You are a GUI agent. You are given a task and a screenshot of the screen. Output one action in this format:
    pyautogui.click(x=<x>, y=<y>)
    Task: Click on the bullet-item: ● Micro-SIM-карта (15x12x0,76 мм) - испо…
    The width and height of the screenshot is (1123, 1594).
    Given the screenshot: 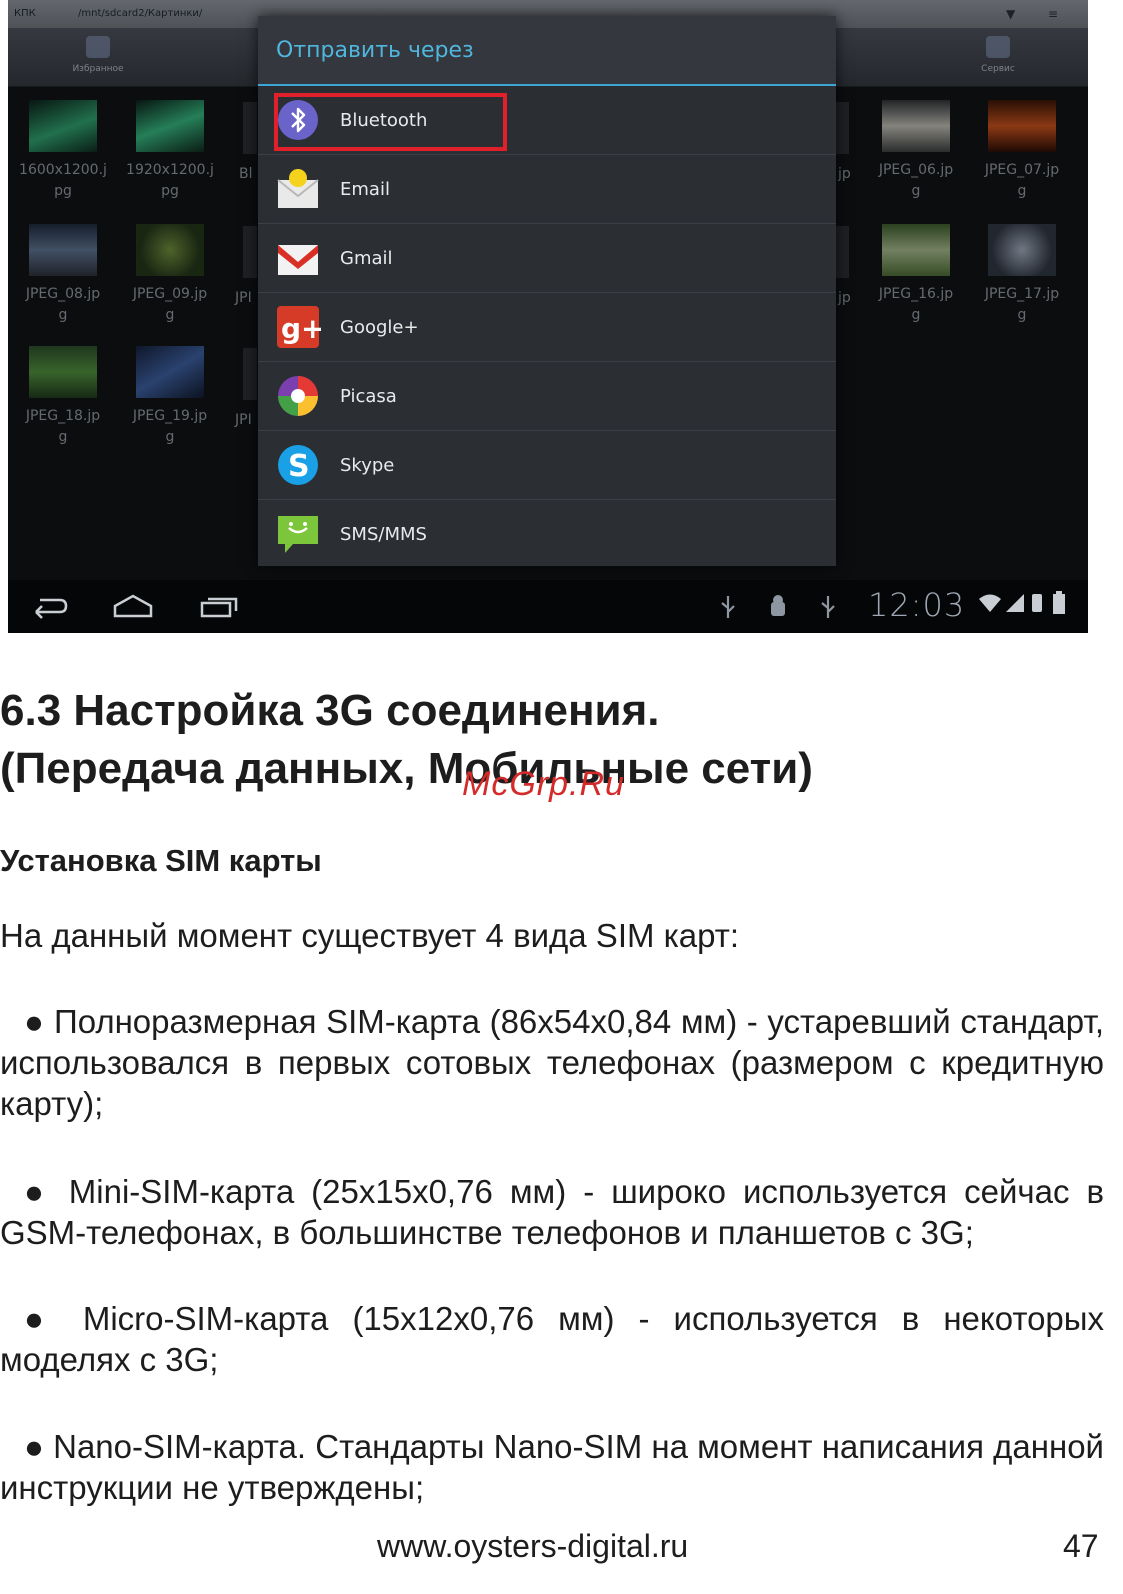 What is the action you would take?
    pyautogui.click(x=552, y=1339)
    